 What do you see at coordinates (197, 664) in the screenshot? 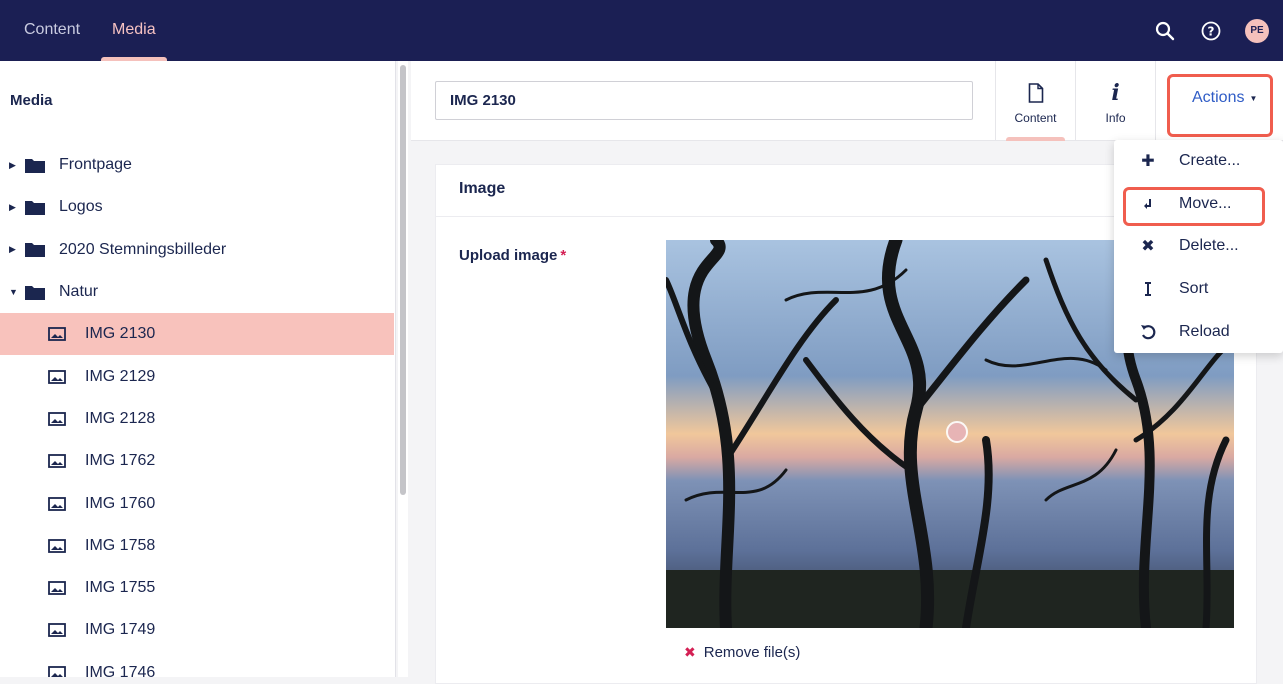
I see `tree-image-item: IMG 1746` at bounding box center [197, 664].